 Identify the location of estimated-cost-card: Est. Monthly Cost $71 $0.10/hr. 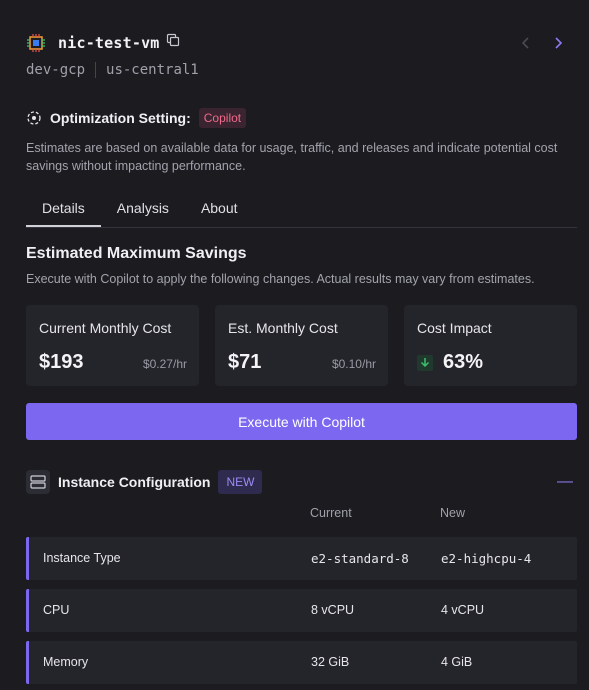
(301, 345).